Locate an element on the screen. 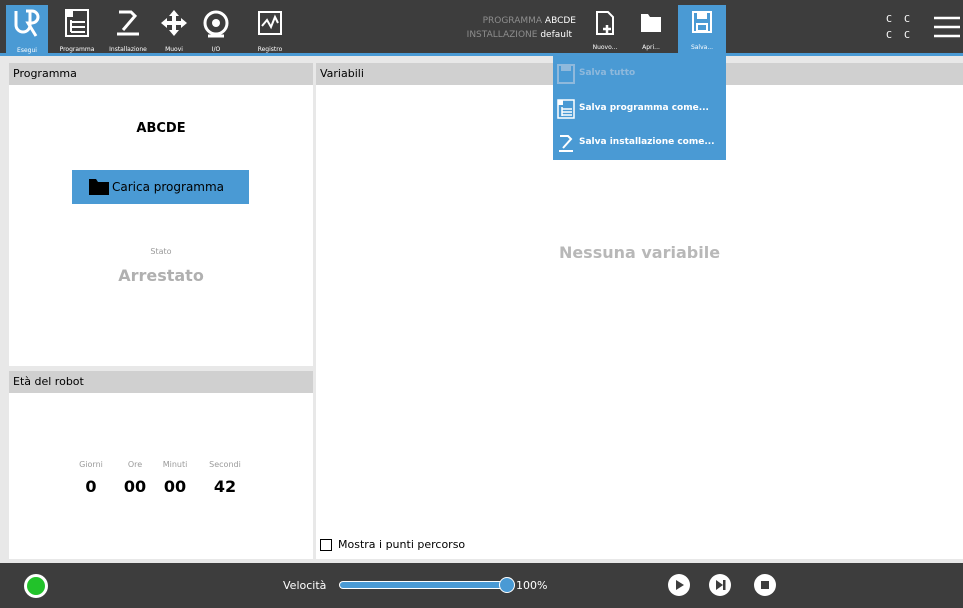 The image size is (963, 608). installation-value: default is located at coordinates (556, 35).